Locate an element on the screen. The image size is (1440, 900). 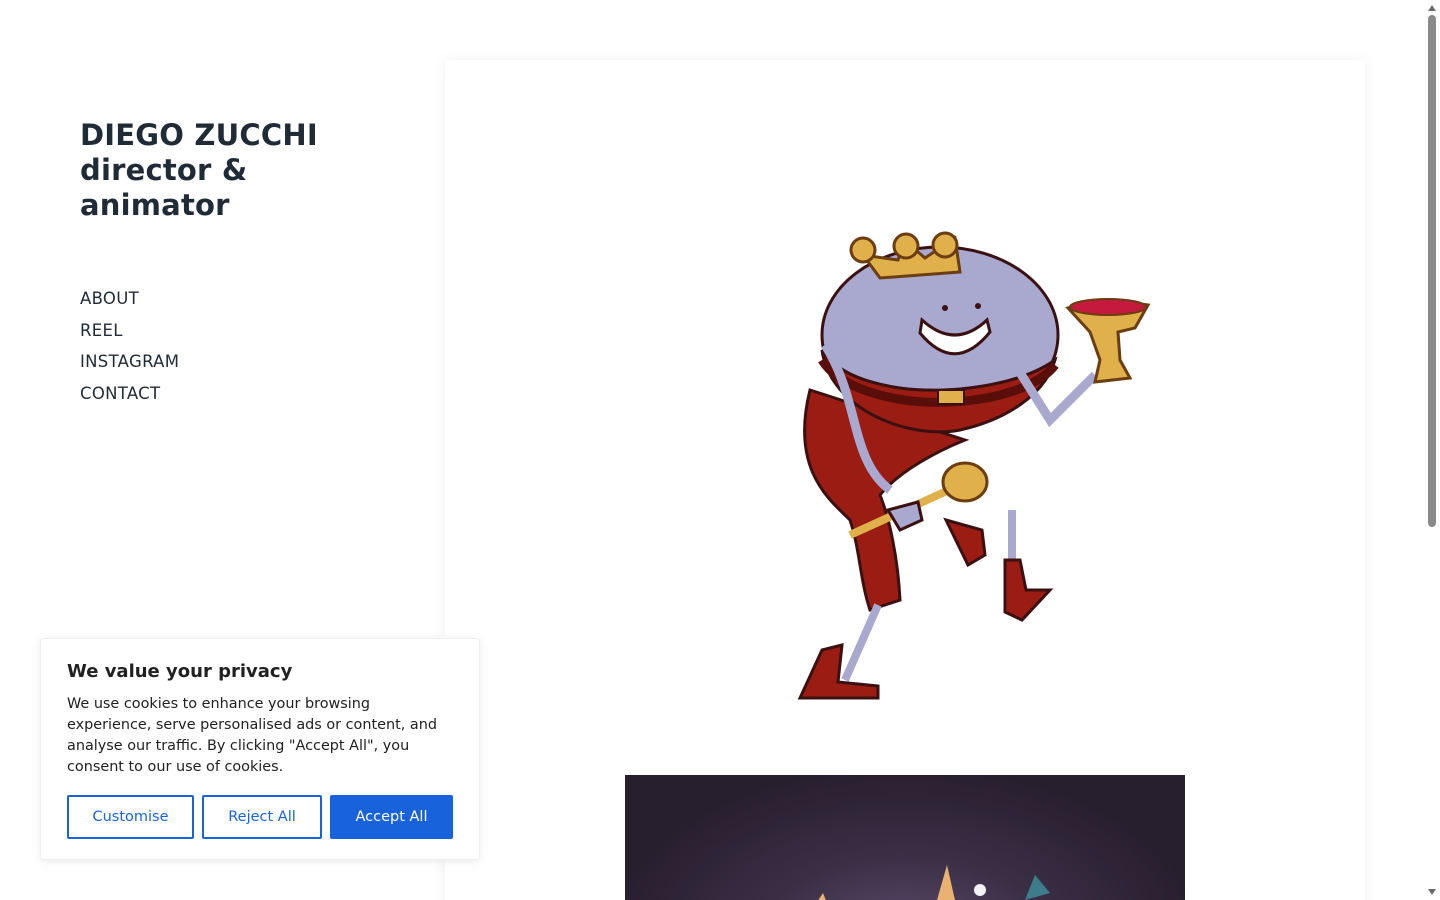
site-title: DIEGO ZUCCHI director & animator is located at coordinates (230, 170).